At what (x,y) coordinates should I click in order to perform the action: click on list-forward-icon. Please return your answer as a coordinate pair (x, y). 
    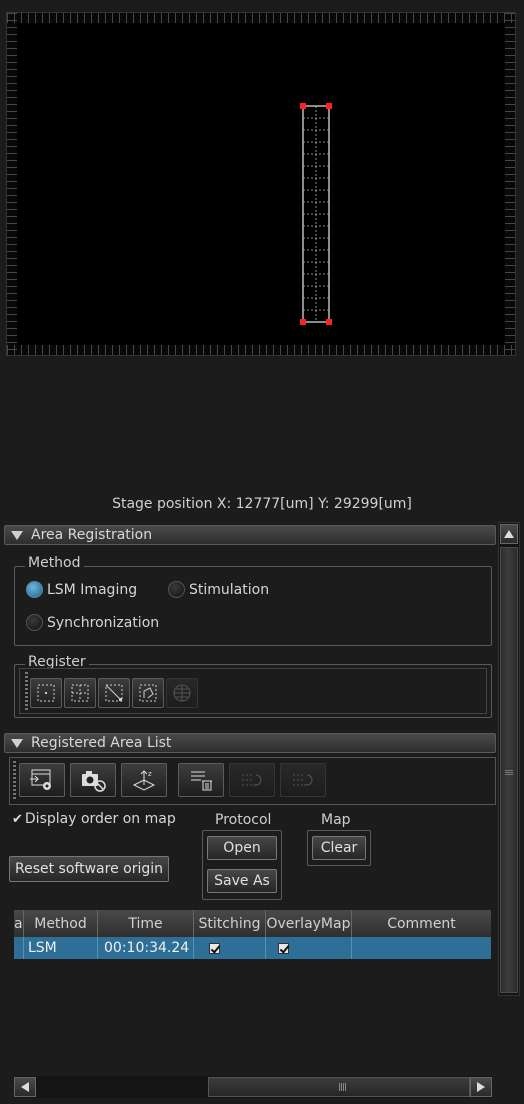
    Looking at the image, I should click on (252, 780).